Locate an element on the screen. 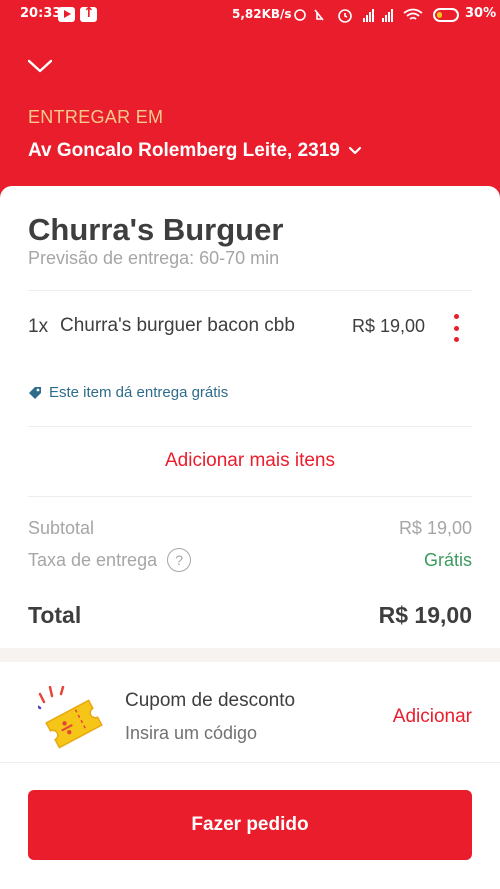 The height and width of the screenshot is (889, 500). deliver-to-label: ENTREGAR EM is located at coordinates (96, 117).